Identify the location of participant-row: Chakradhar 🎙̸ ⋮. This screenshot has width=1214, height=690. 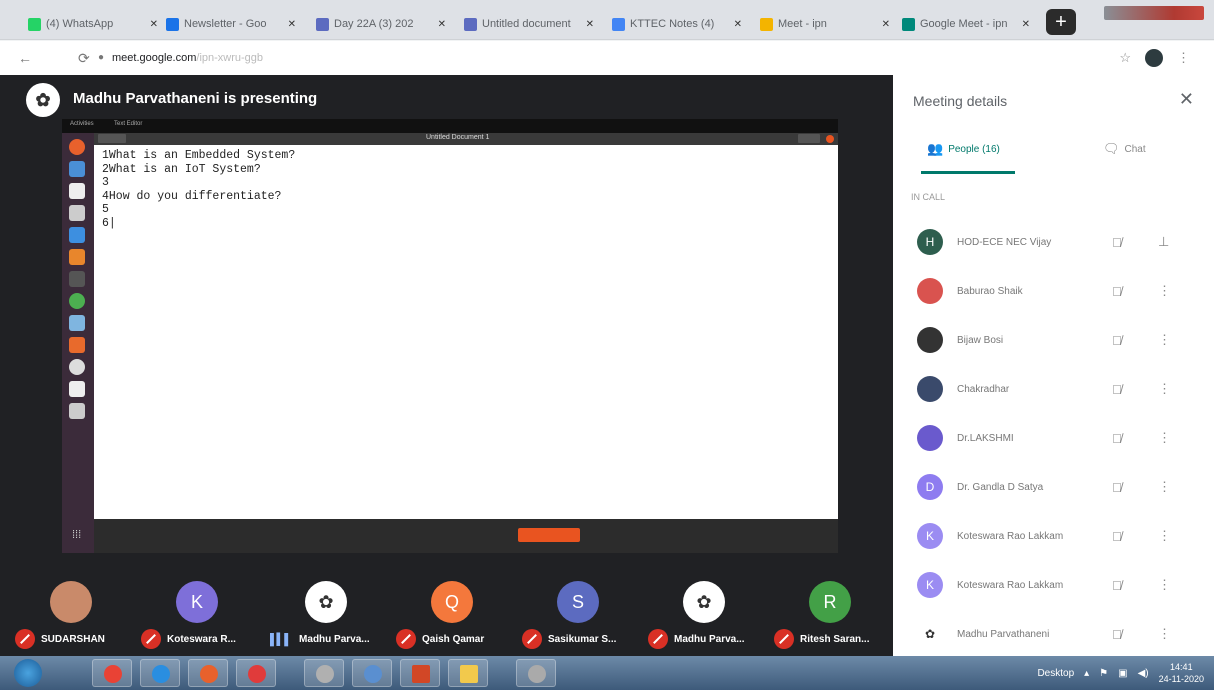
(1053, 389).